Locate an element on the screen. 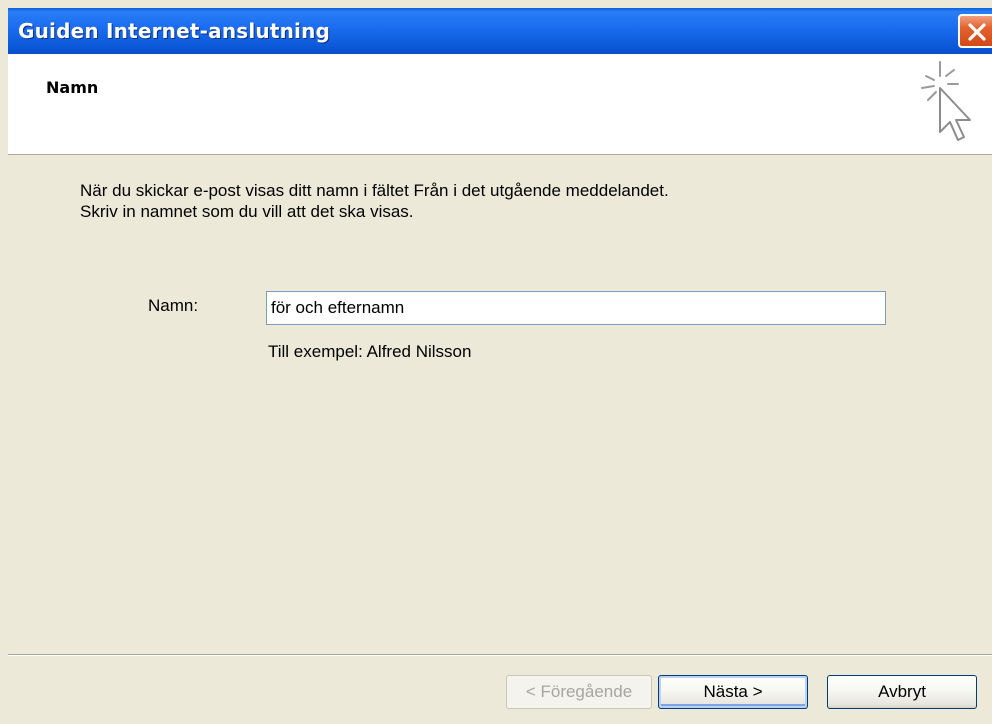  example-hint: Till exempel: Alfred Nilsson is located at coordinates (370, 351).